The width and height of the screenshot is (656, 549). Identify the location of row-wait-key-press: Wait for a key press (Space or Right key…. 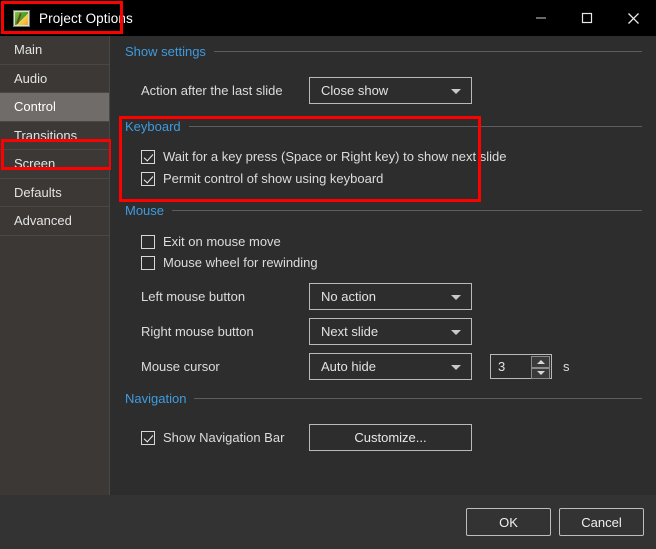
(383, 156).